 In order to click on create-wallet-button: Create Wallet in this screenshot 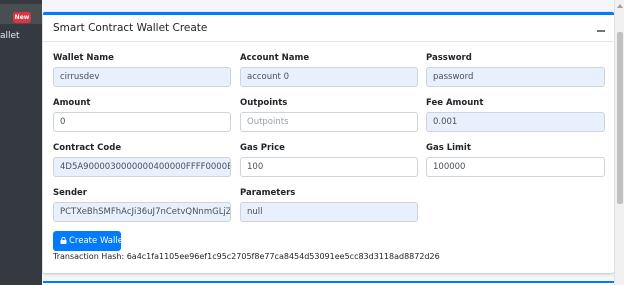, I will do `click(89, 241)`.